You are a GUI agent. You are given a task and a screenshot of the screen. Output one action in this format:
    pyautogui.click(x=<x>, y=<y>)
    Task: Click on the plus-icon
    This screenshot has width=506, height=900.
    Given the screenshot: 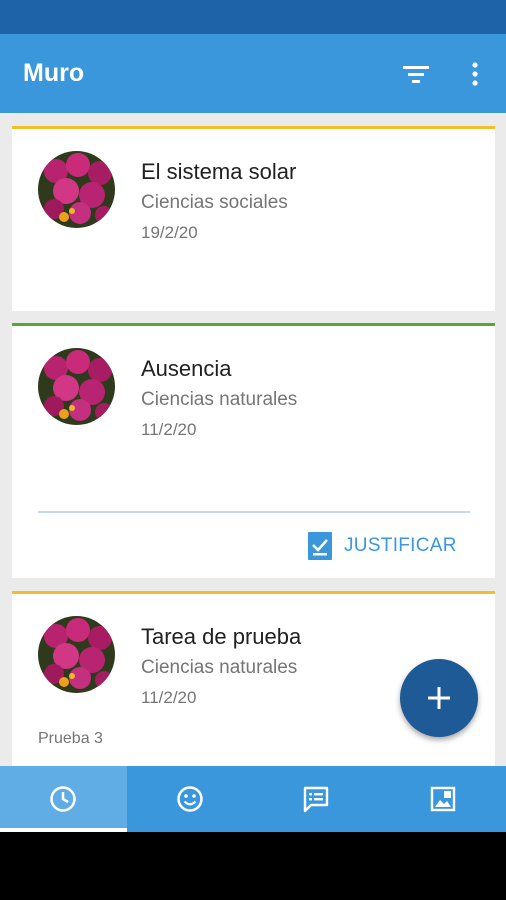 What is the action you would take?
    pyautogui.click(x=439, y=698)
    